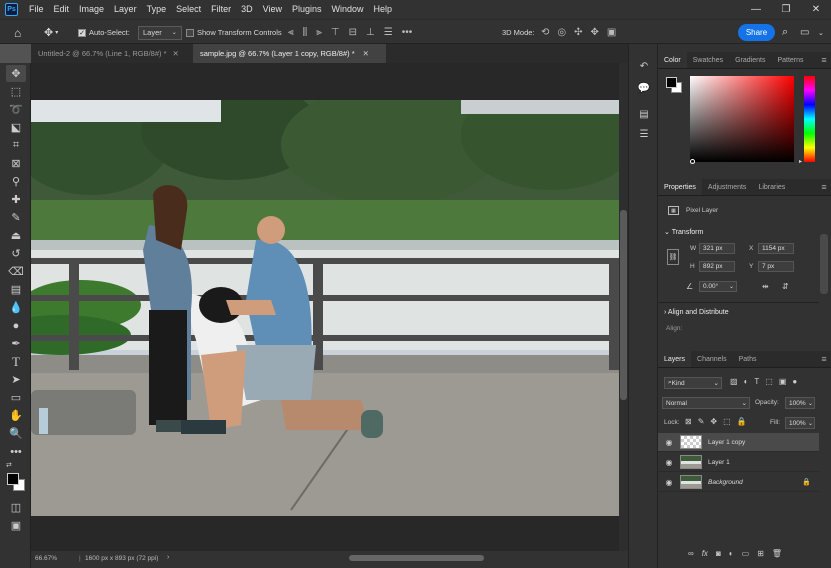 Image resolution: width=831 pixels, height=568 pixels. What do you see at coordinates (388, 32) in the screenshot?
I see `distribute-icon: ☰` at bounding box center [388, 32].